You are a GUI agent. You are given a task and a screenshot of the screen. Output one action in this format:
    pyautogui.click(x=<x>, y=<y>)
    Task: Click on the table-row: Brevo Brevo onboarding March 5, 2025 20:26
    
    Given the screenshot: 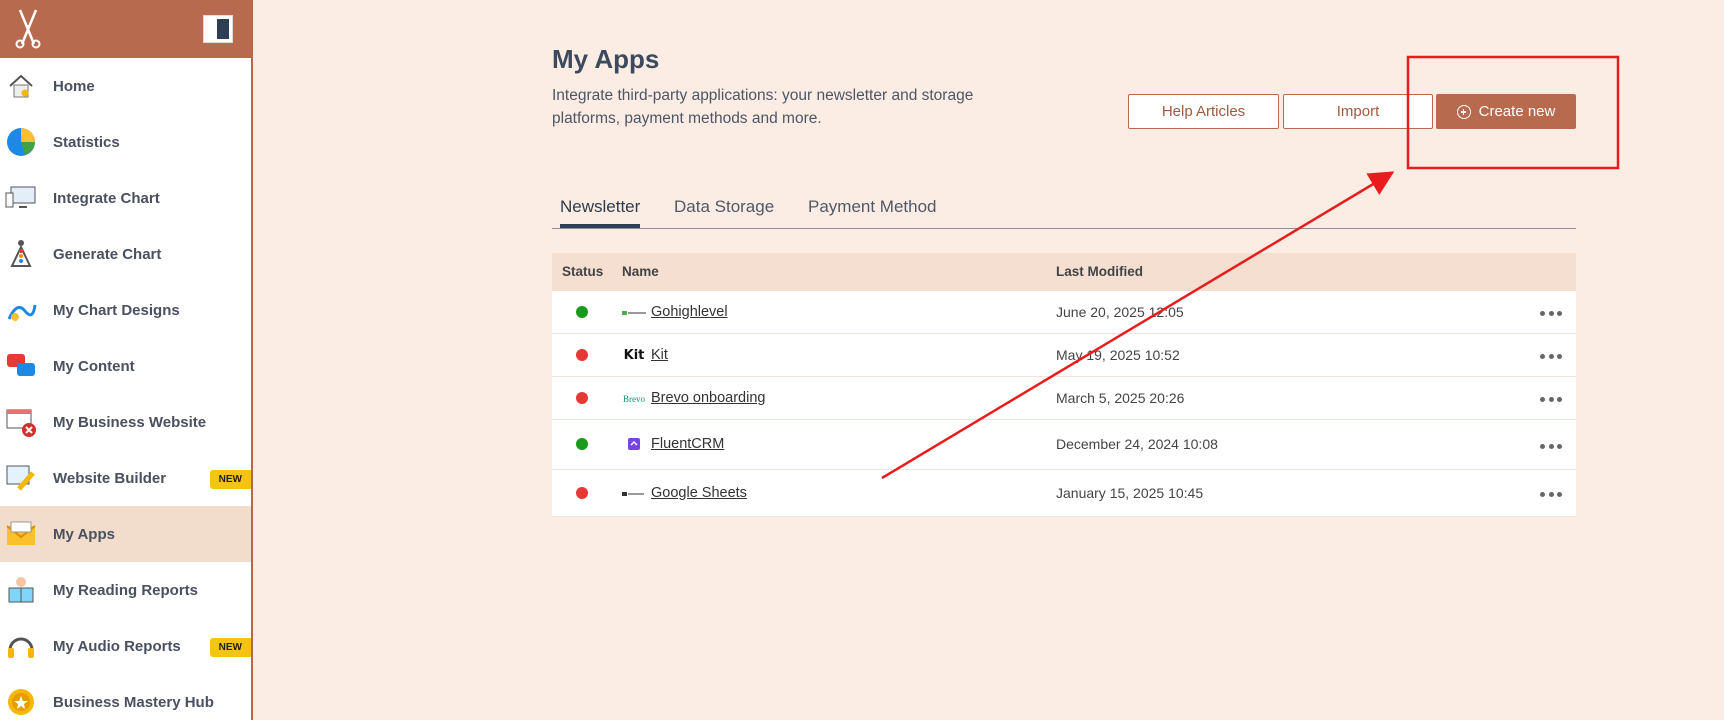 What is the action you would take?
    pyautogui.click(x=1064, y=398)
    